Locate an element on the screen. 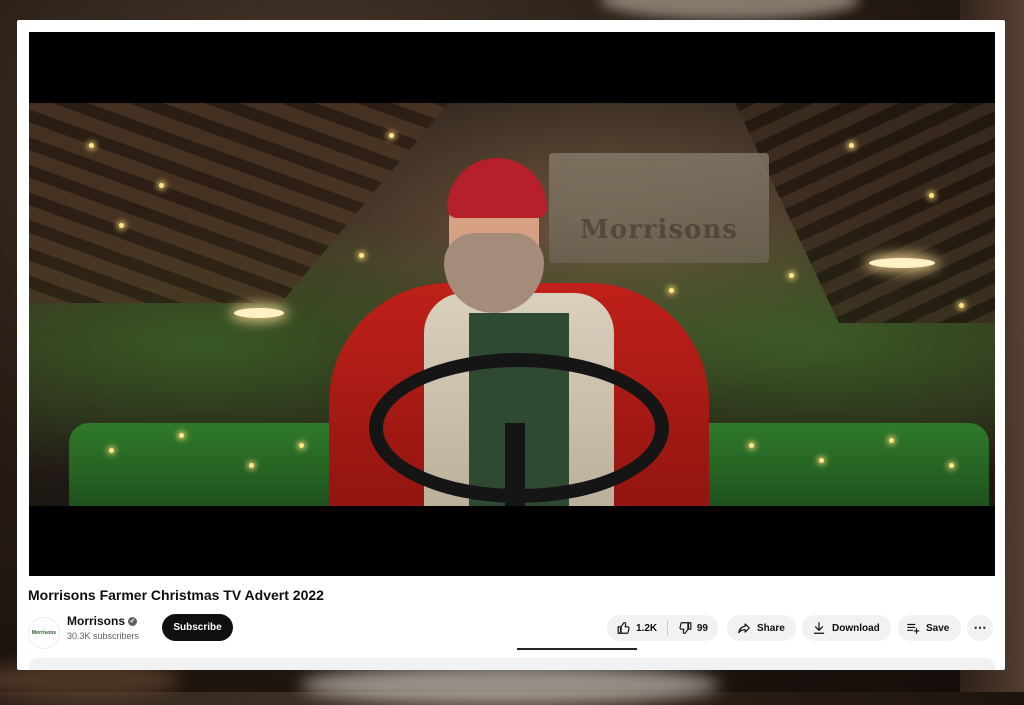 This screenshot has height=705, width=1024. download-icon is located at coordinates (819, 628).